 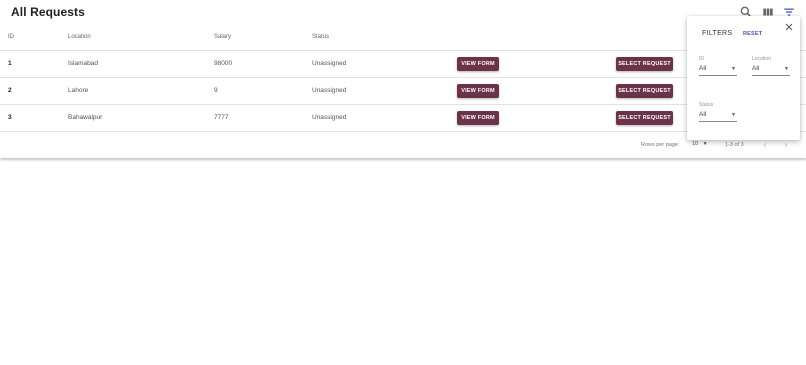 What do you see at coordinates (765, 145) in the screenshot?
I see `previous-page-button: ‹` at bounding box center [765, 145].